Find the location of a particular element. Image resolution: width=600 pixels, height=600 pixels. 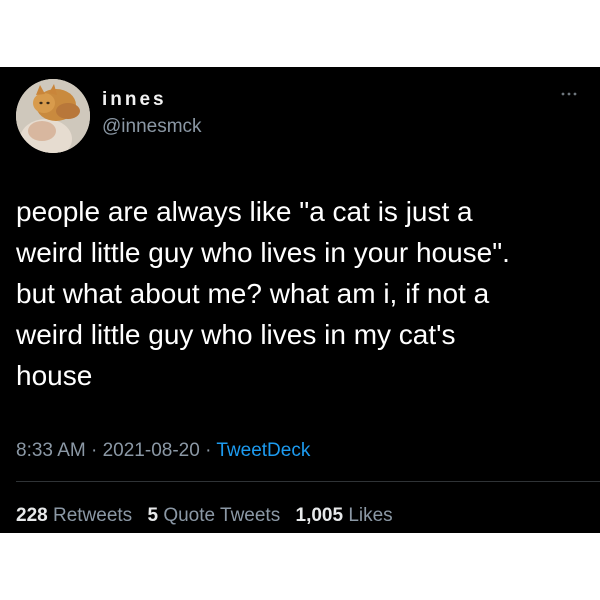

divider is located at coordinates (308, 481).